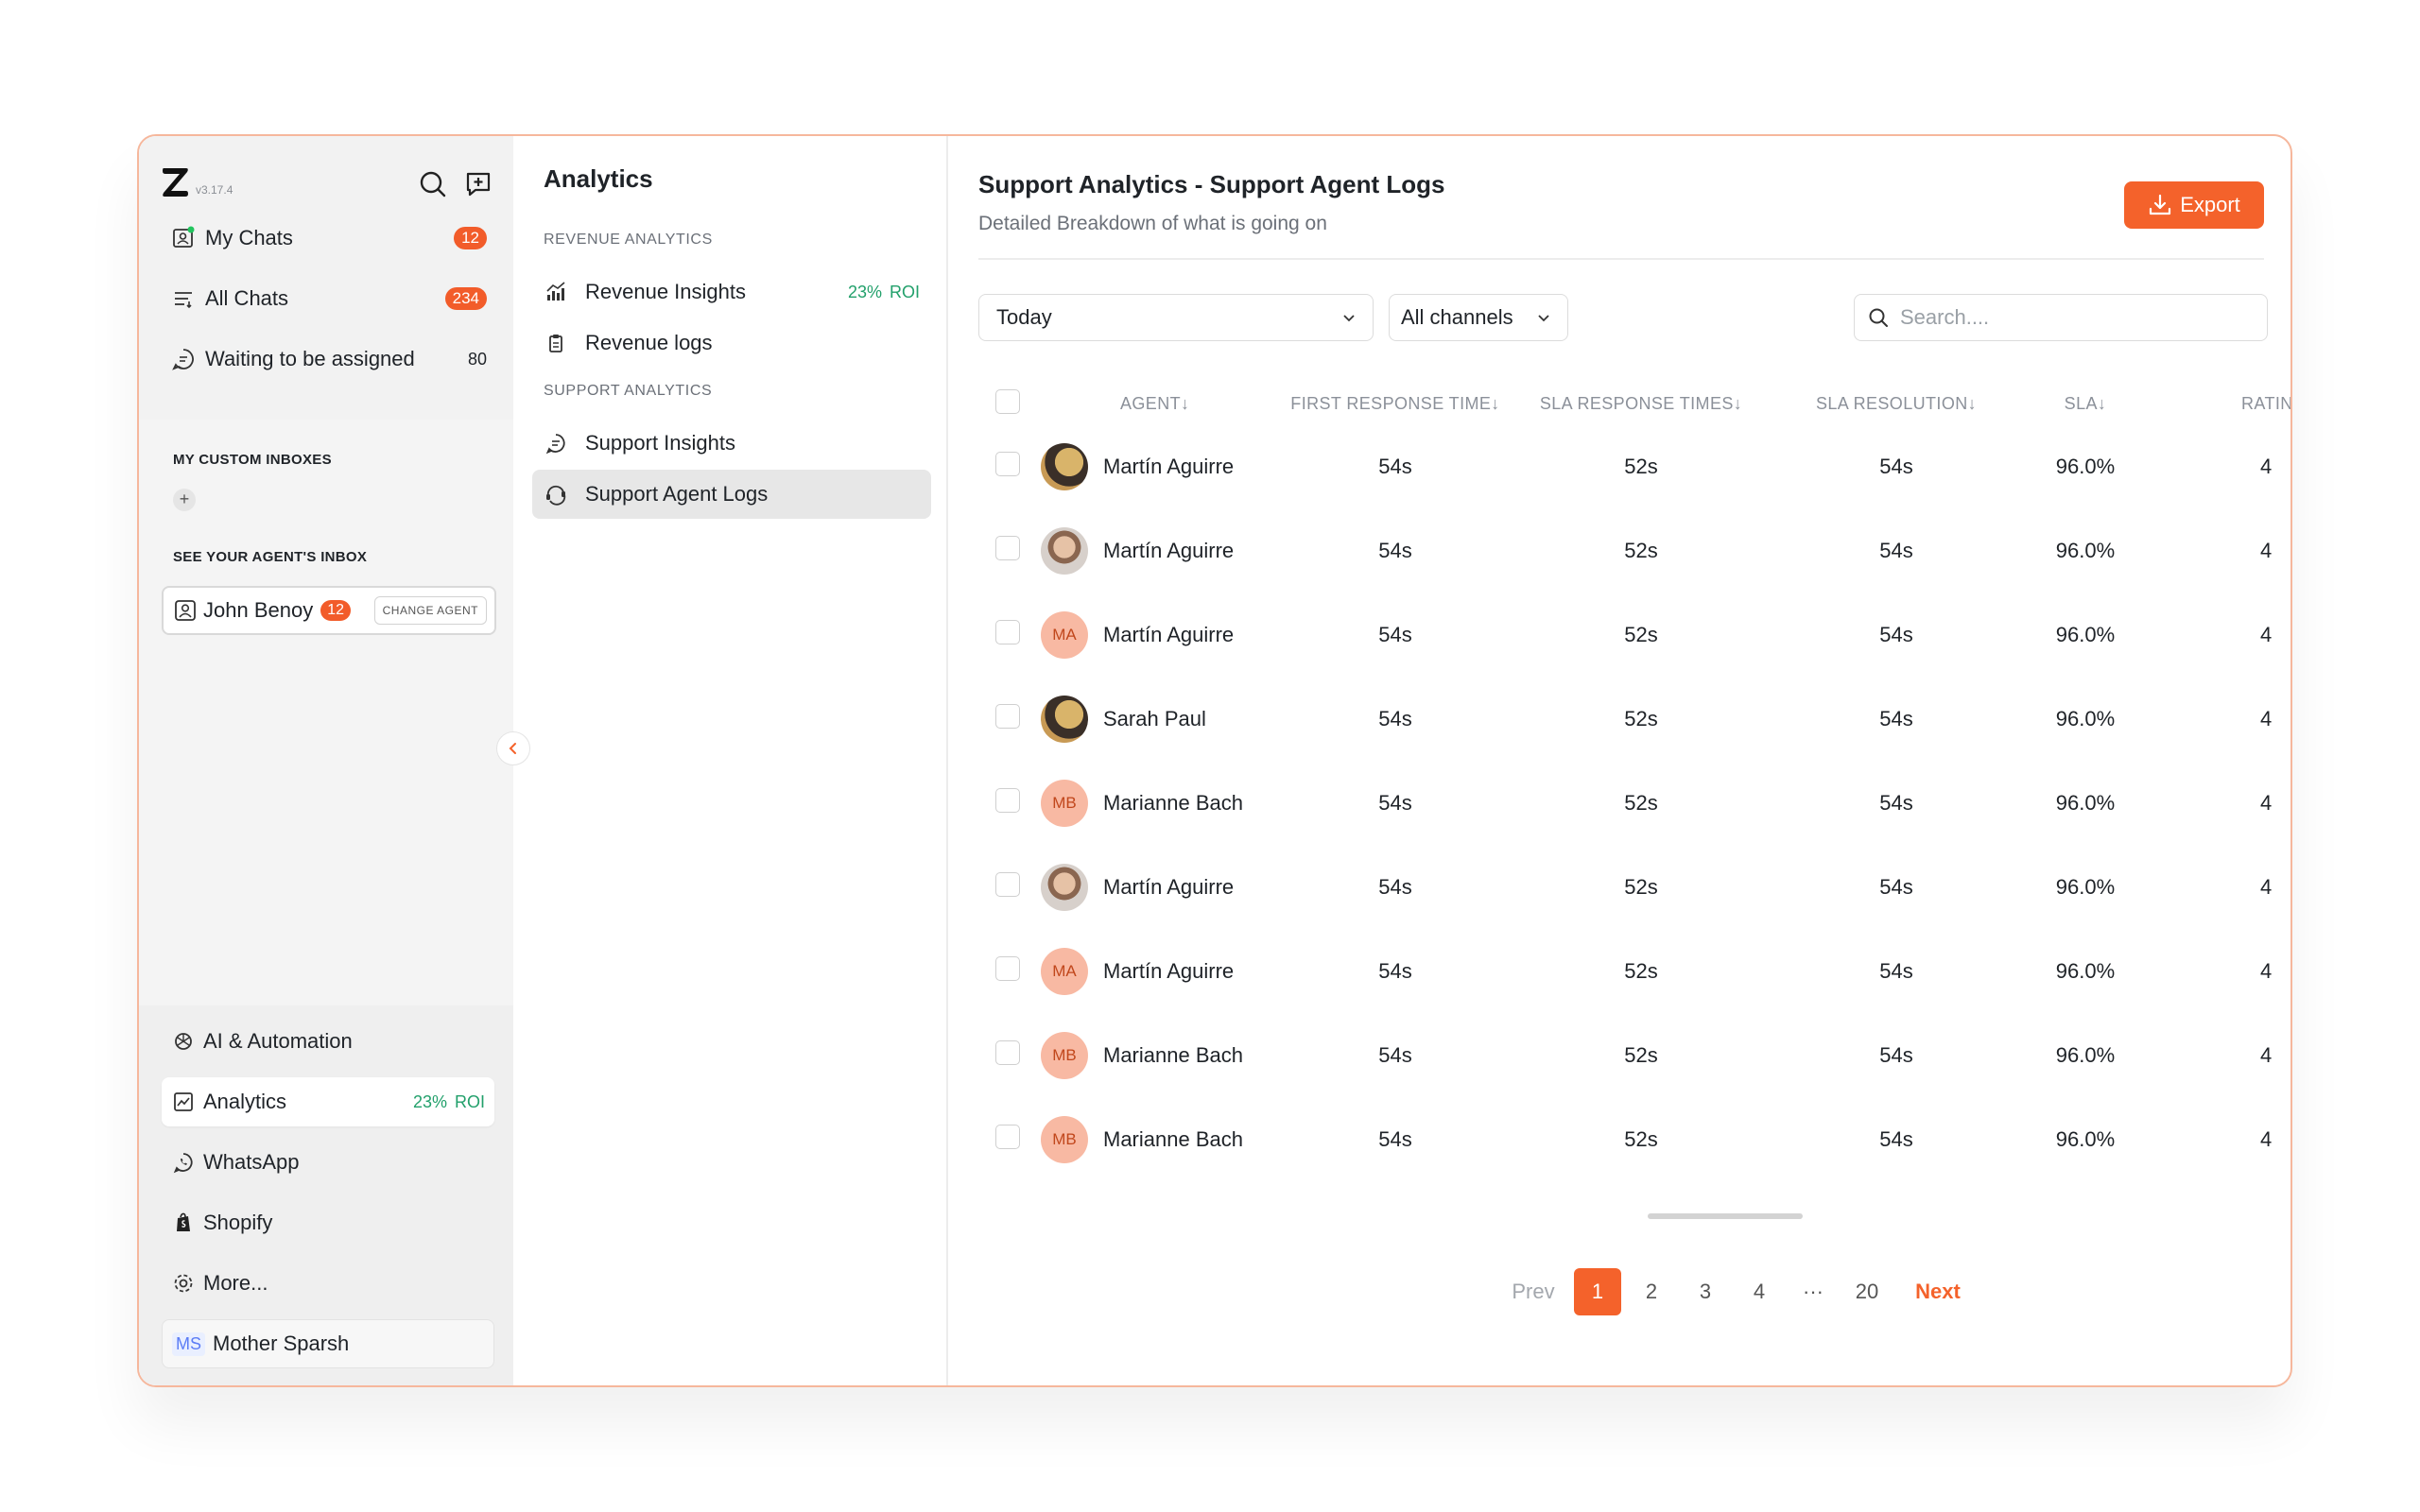 This screenshot has width=2420, height=1512. Describe the element at coordinates (2102, 403) in the screenshot. I see `sort-down-icon: ↓` at that location.